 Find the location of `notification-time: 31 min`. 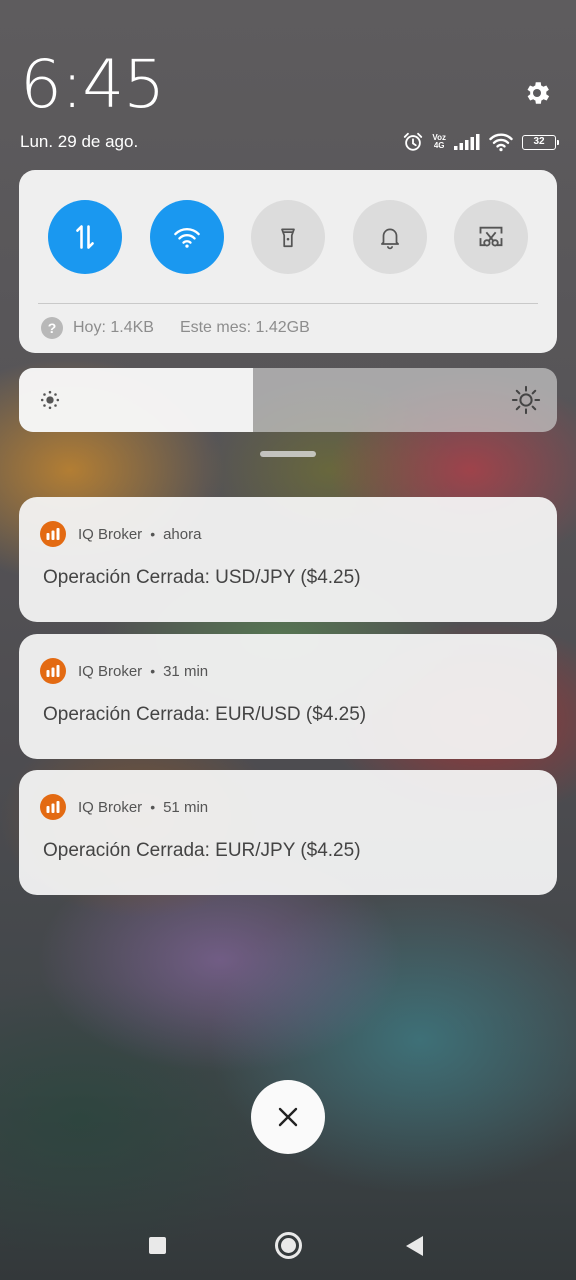

notification-time: 31 min is located at coordinates (186, 671).